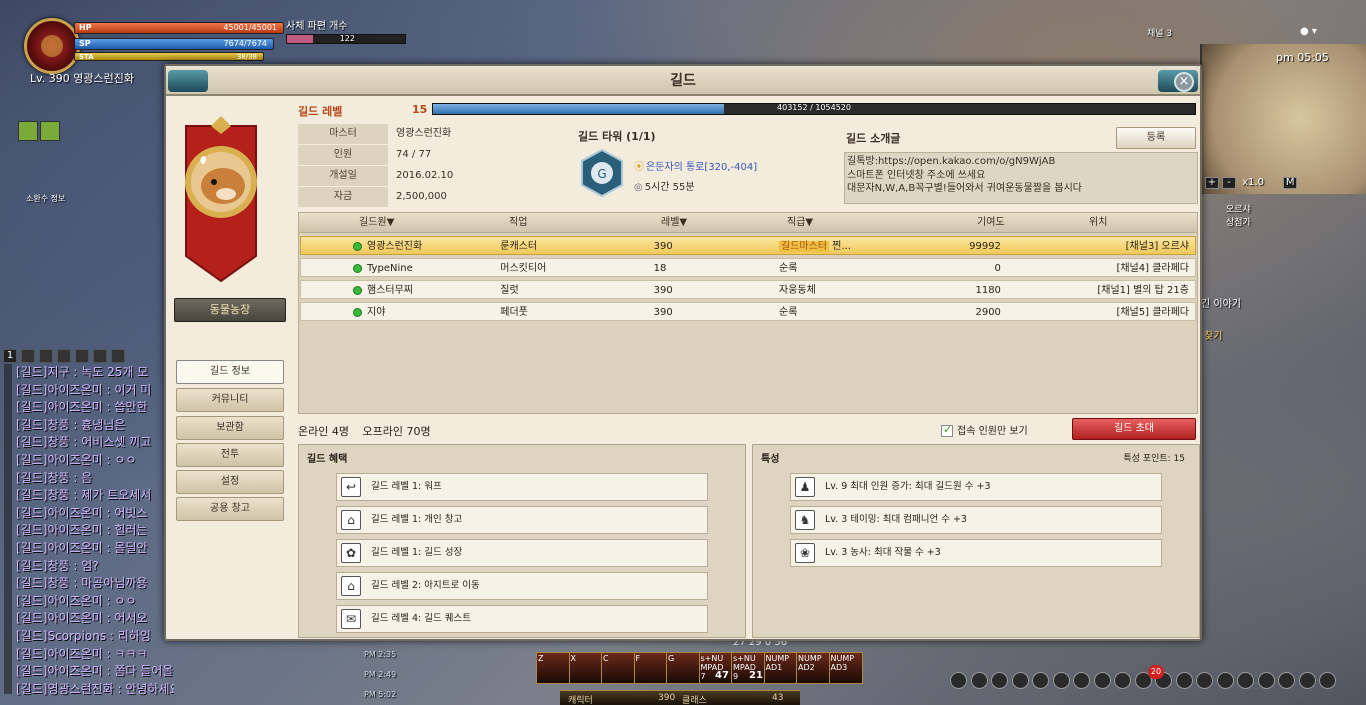 This screenshot has width=1366, height=705. Describe the element at coordinates (522, 619) in the screenshot. I see `guild-benefit-item: ✉ 길드 레벨 4: 길드 퀘스트` at that location.